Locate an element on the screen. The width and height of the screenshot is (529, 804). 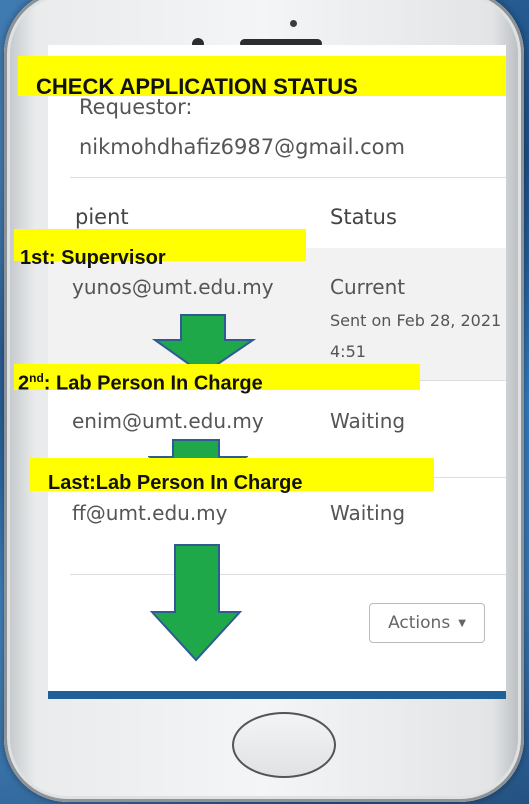
arrow-down-icon is located at coordinates (196, 603).